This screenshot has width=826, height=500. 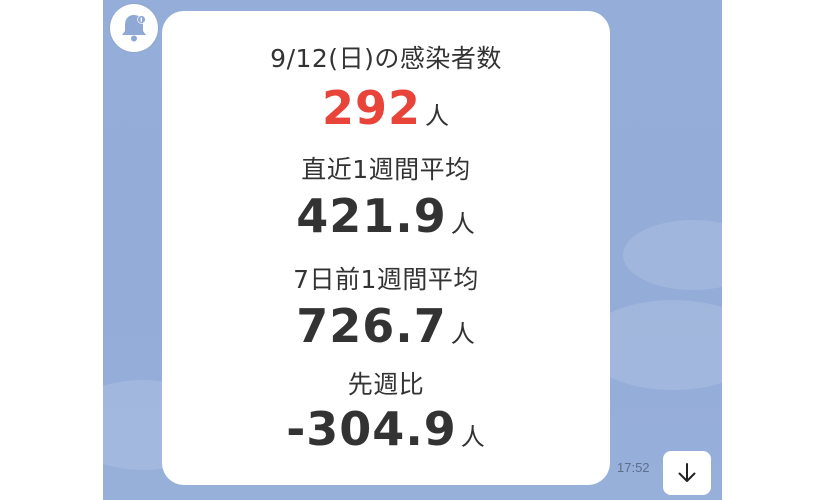 I want to click on ratio-label: 先週比, so click(x=386, y=384).